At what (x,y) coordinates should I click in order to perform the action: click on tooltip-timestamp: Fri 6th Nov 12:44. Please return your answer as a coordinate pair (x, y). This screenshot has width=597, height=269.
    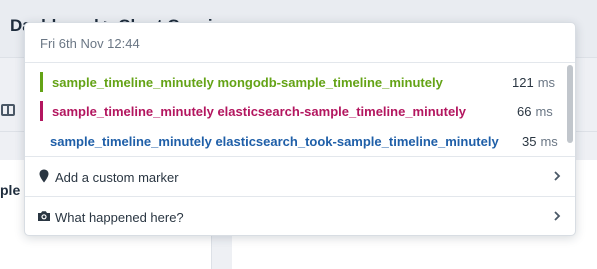
    Looking at the image, I should click on (300, 43).